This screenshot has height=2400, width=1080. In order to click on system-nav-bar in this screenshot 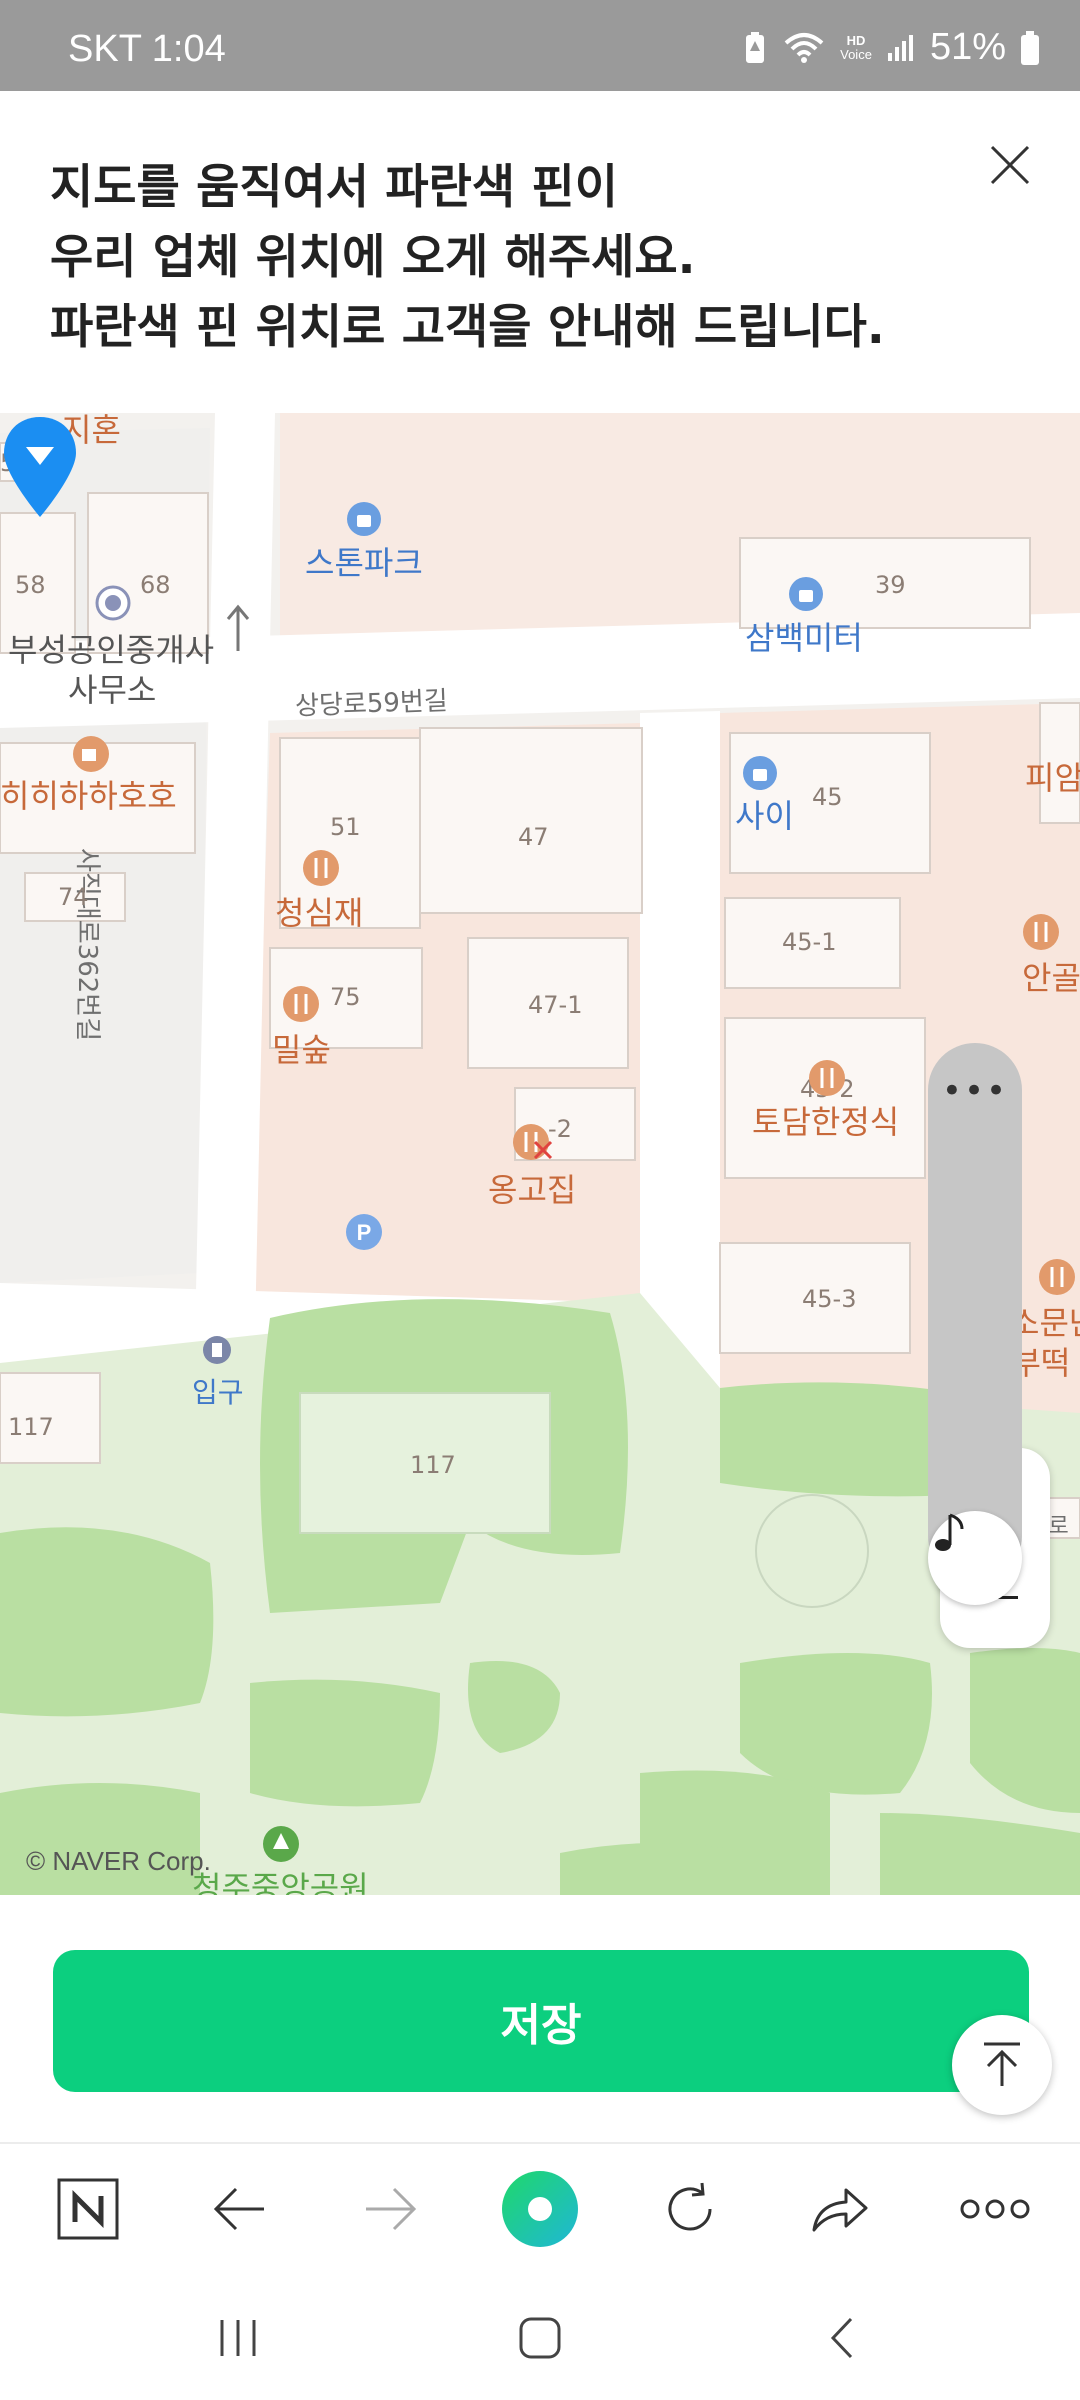, I will do `click(540, 2336)`.